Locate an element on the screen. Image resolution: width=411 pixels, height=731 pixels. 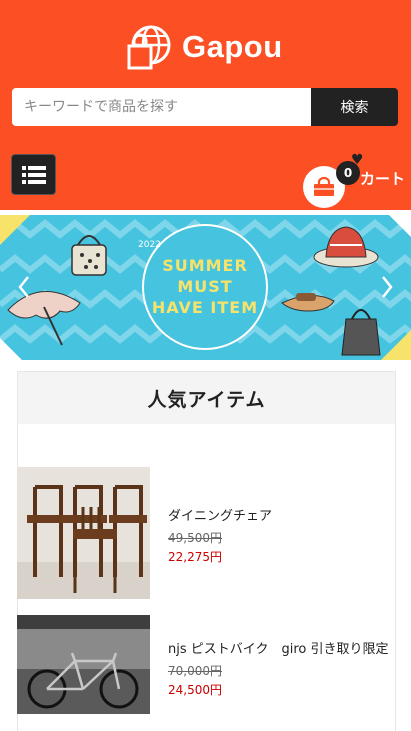
product-image-bike is located at coordinates (83, 664).